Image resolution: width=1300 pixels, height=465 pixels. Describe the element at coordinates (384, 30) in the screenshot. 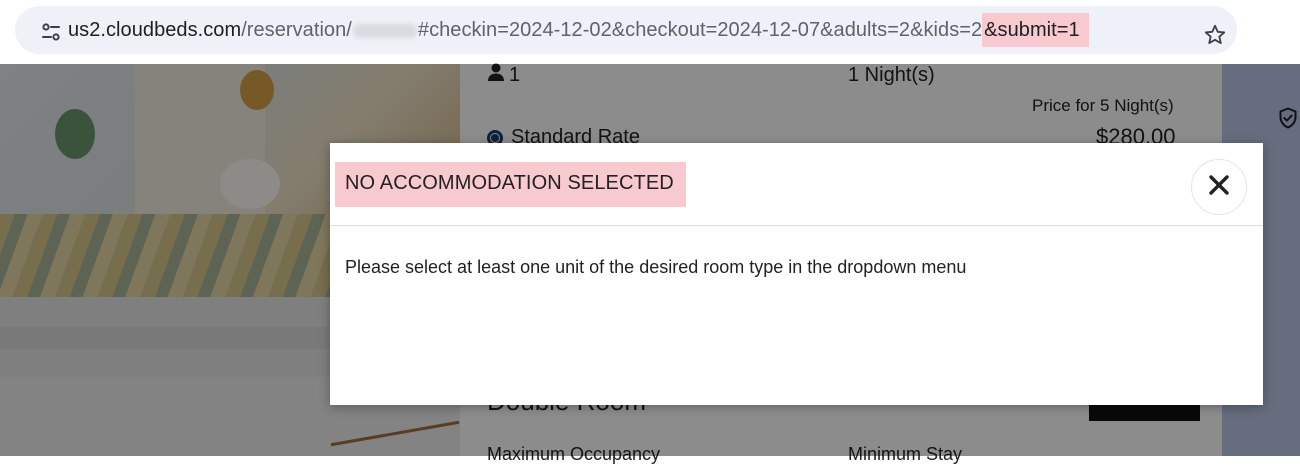

I see `redacted-segment` at that location.